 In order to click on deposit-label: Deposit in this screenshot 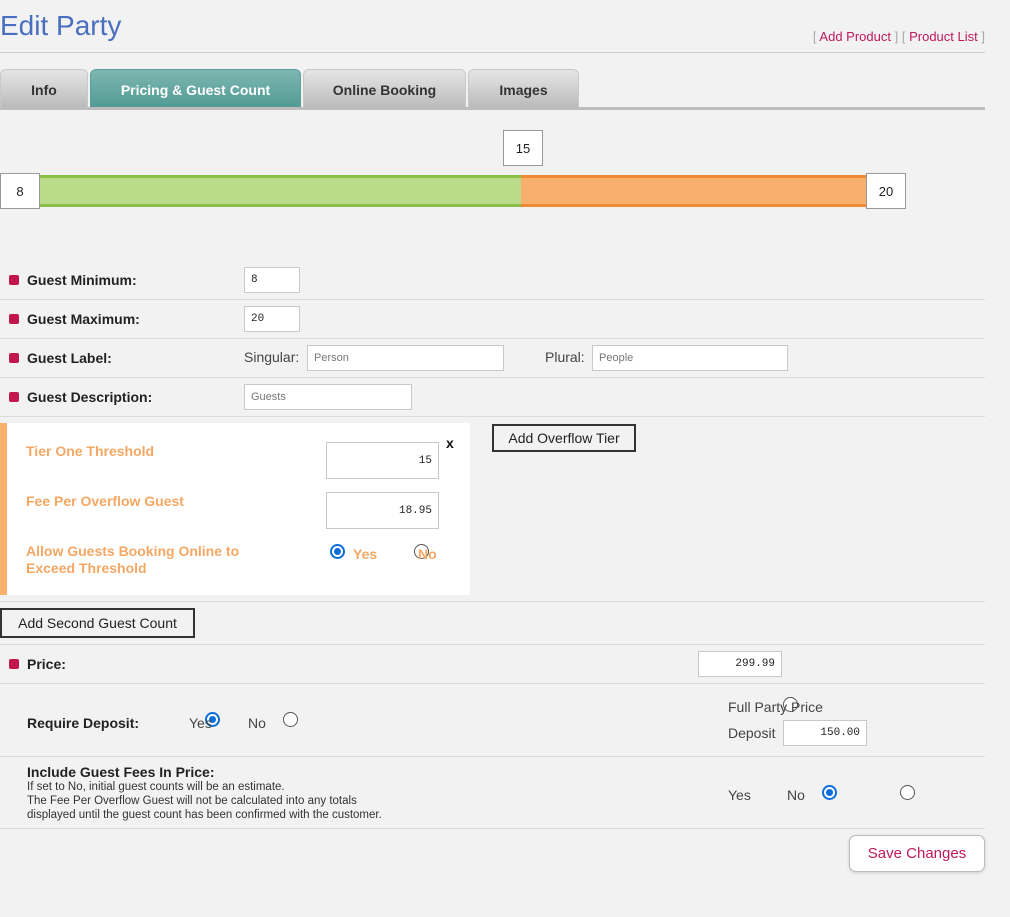, I will do `click(752, 733)`.